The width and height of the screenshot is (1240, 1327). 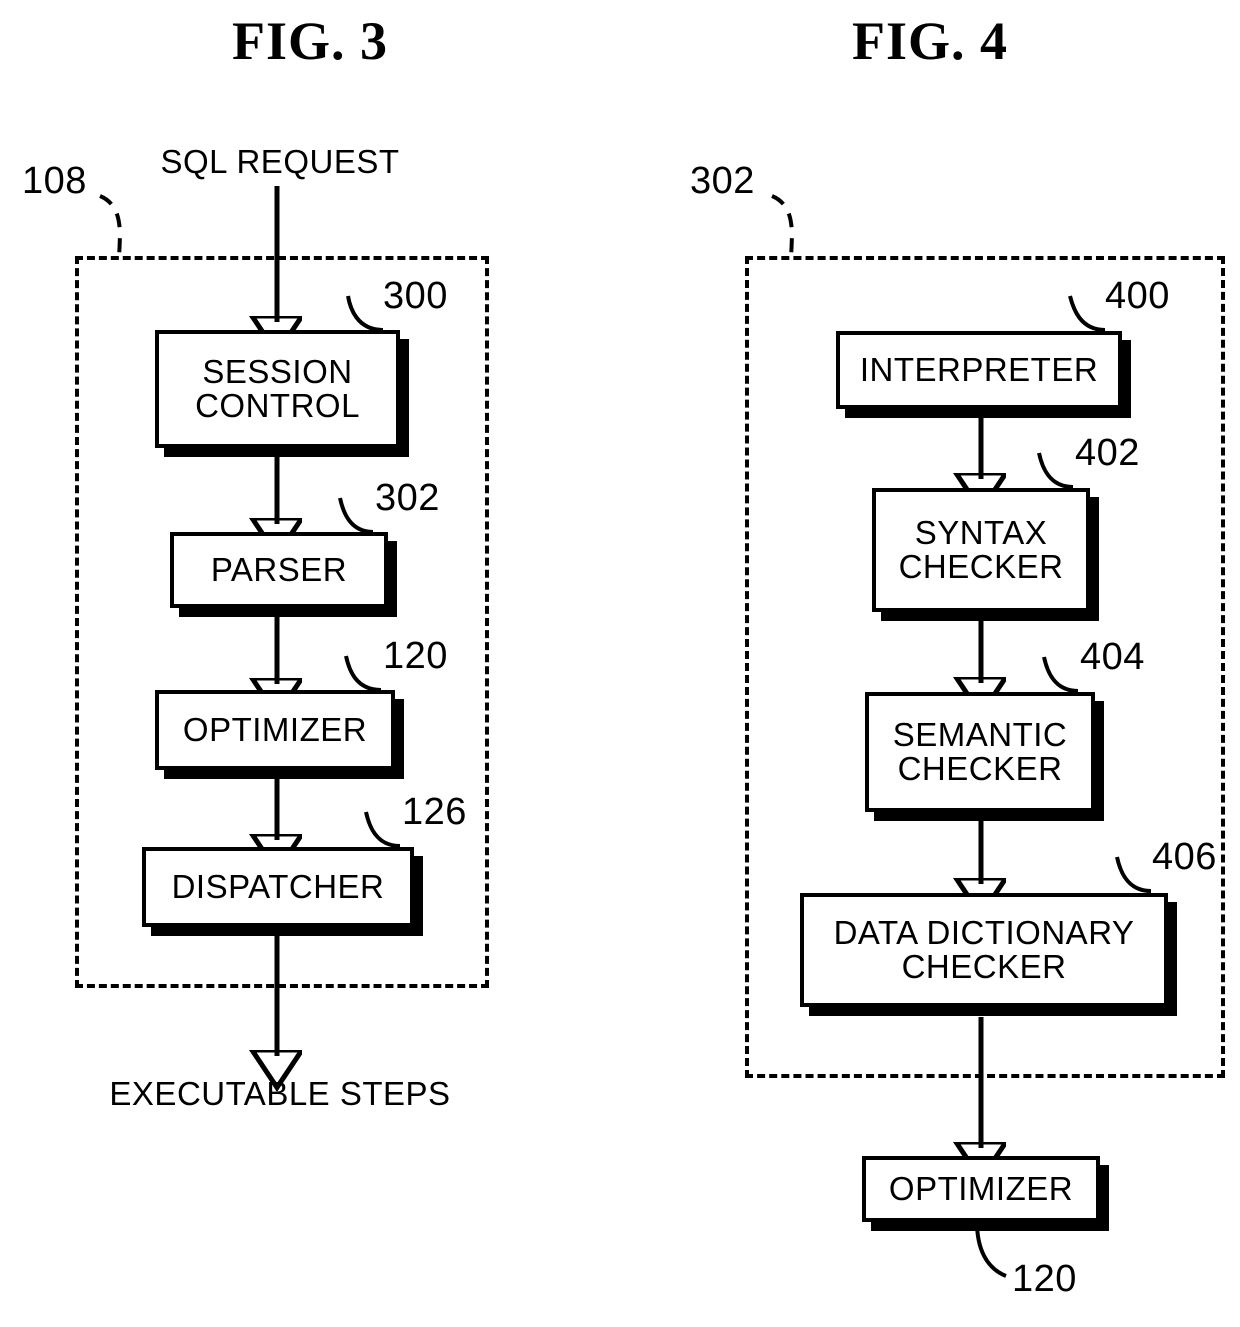 I want to click on fig4-box-semantic-checker-label: SEMANTIC CHECKER, so click(x=980, y=751).